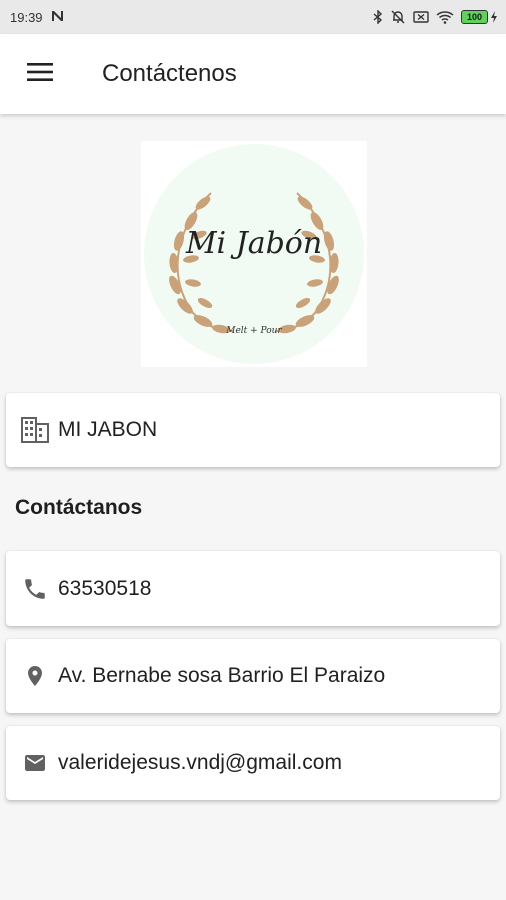 This screenshot has width=506, height=900. I want to click on contact-section-heading: Contáctanos, so click(79, 507).